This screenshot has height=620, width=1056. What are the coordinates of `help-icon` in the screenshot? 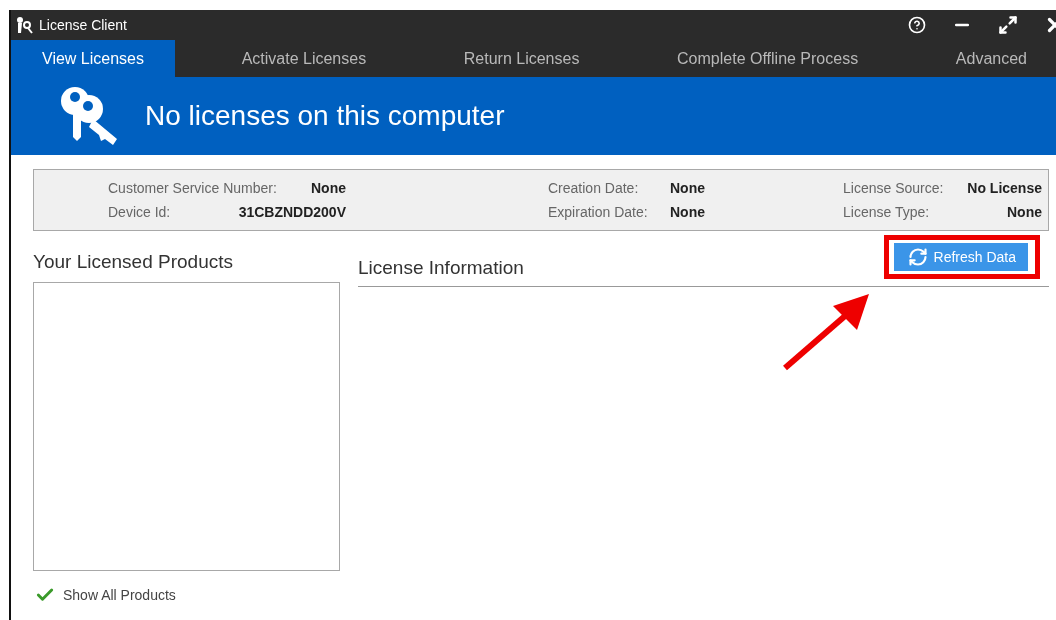 It's located at (917, 25).